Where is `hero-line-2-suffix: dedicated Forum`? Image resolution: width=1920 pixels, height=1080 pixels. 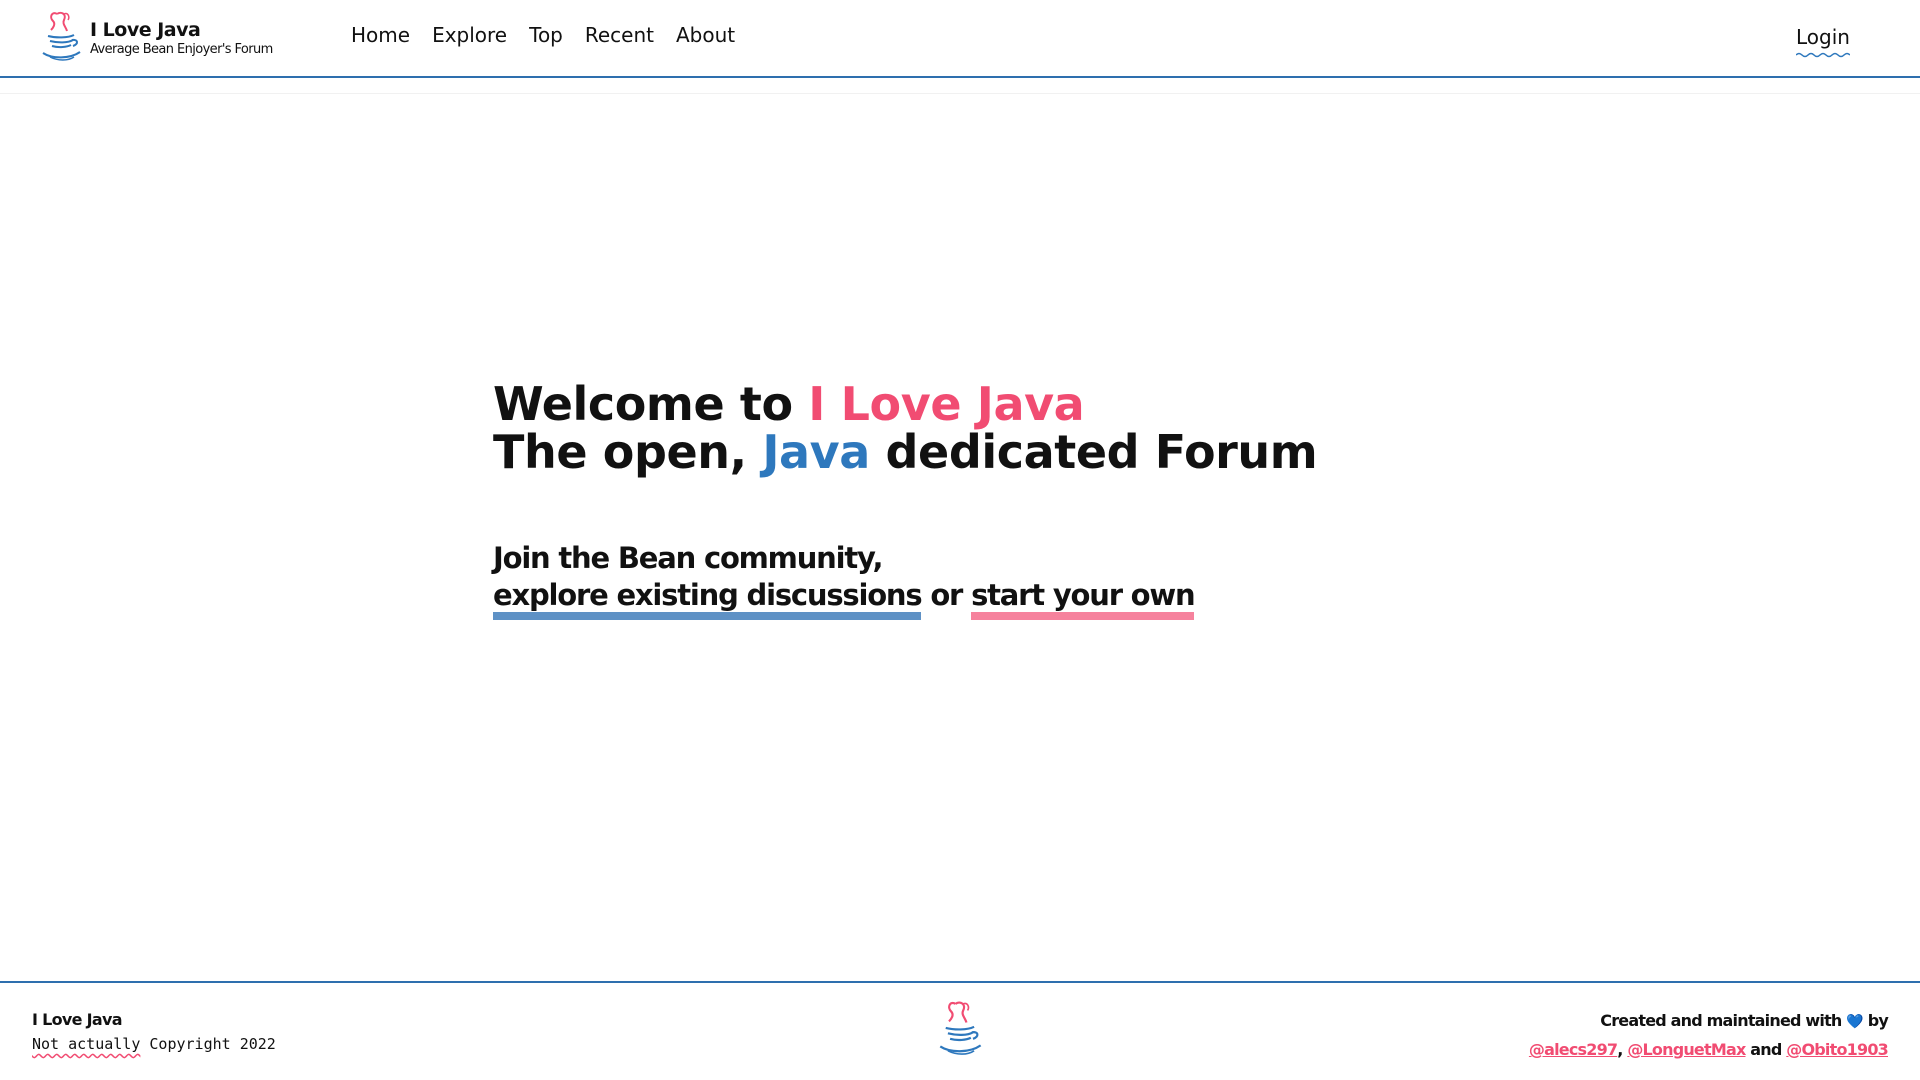
hero-line-2-suffix: dedicated Forum is located at coordinates (1093, 452).